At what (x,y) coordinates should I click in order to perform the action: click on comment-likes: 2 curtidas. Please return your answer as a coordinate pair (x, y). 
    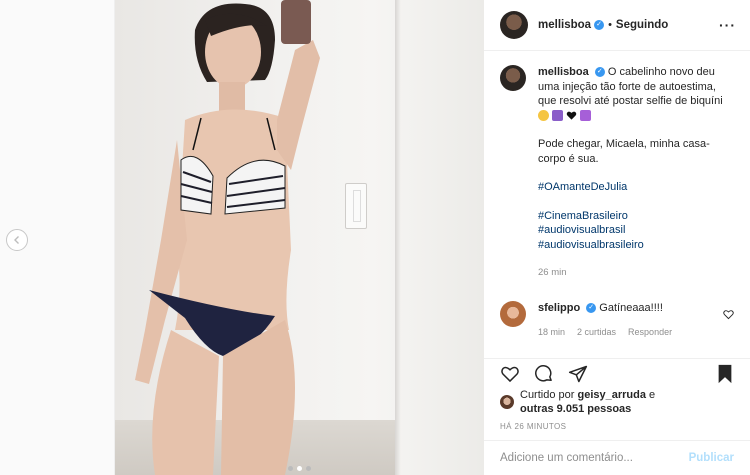
    Looking at the image, I should click on (596, 332).